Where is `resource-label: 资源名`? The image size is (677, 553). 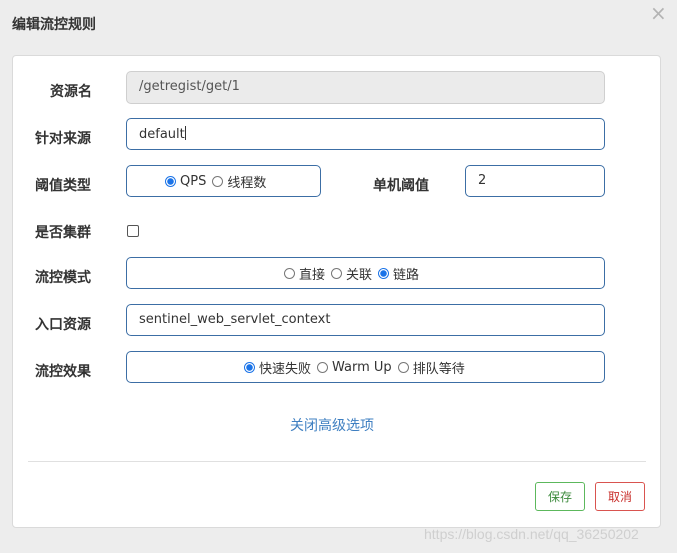
resource-label: 资源名 is located at coordinates (71, 92).